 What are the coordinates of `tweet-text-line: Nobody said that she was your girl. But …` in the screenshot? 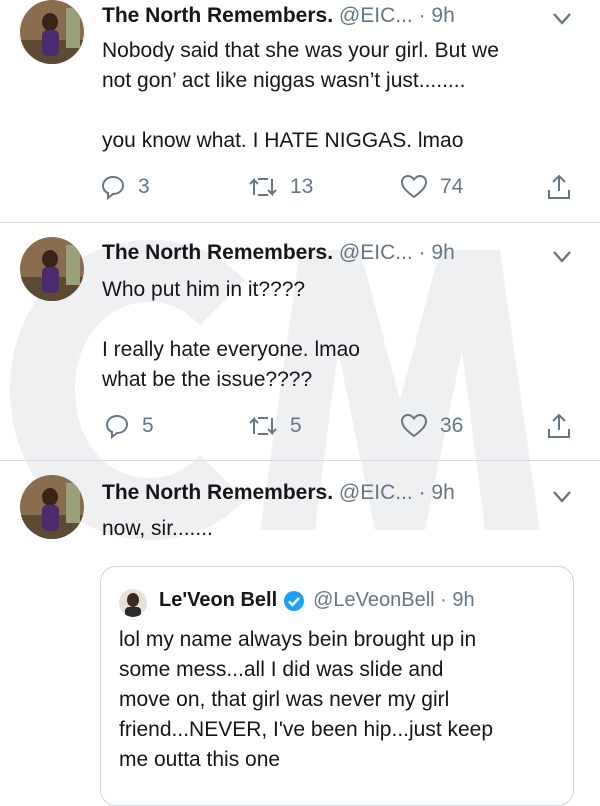 It's located at (300, 50).